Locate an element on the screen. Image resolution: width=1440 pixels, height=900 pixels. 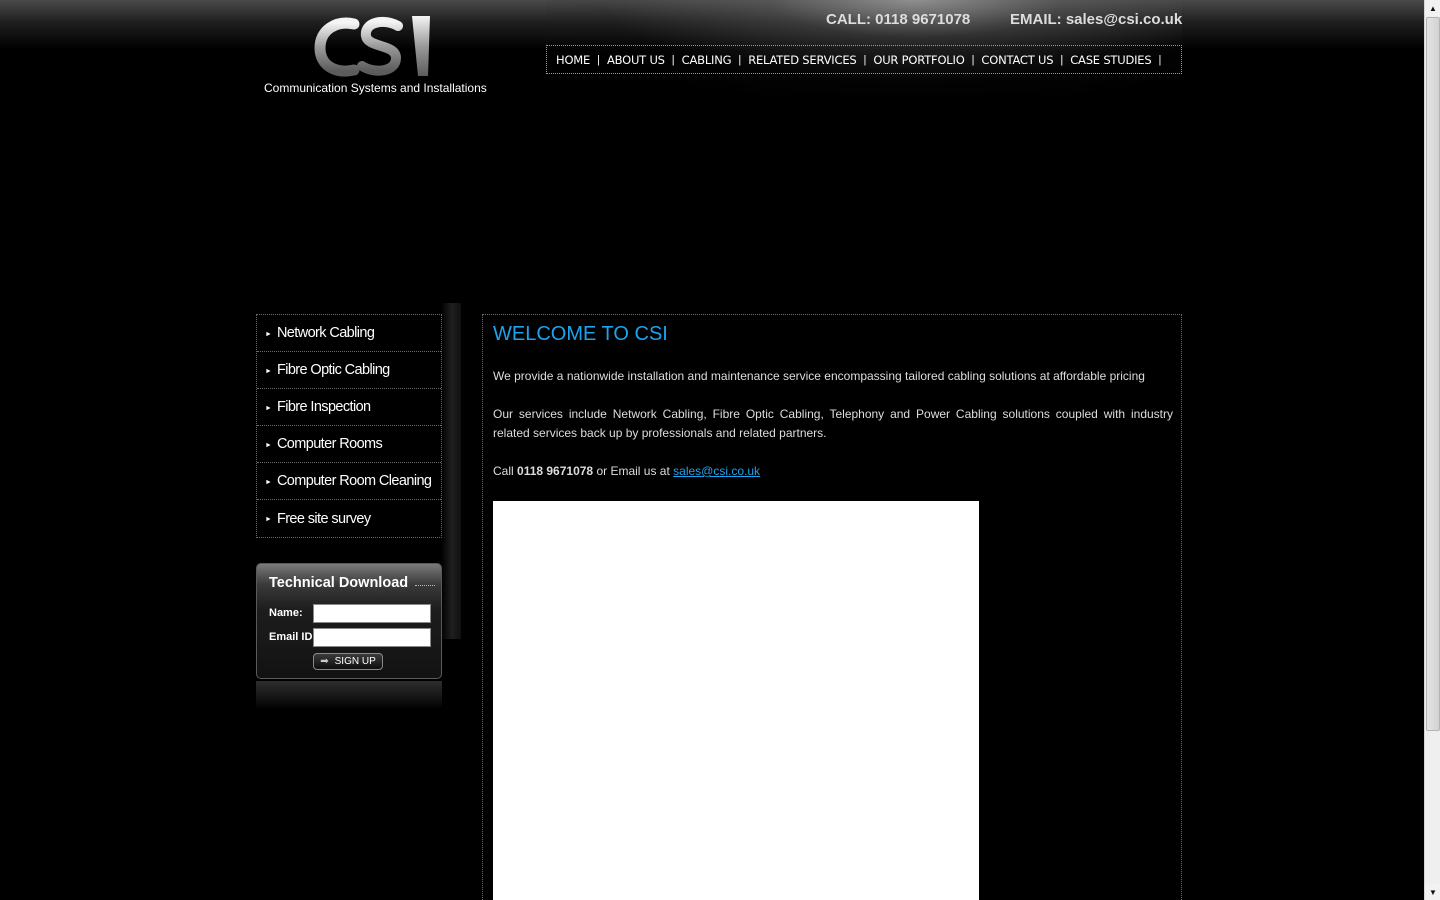
name-input is located at coordinates (372, 613).